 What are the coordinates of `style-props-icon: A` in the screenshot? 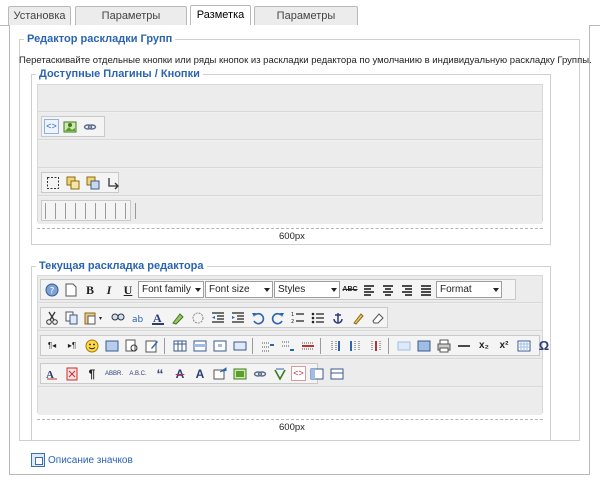 It's located at (52, 374).